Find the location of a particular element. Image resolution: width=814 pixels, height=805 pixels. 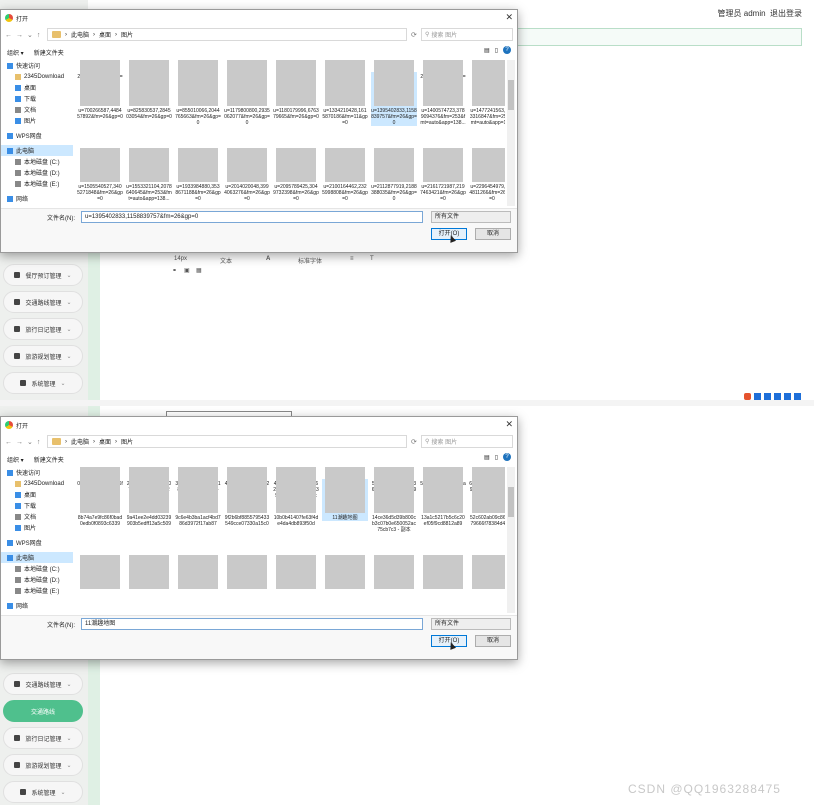

scrollbar-thumb is located at coordinates (511, 95).